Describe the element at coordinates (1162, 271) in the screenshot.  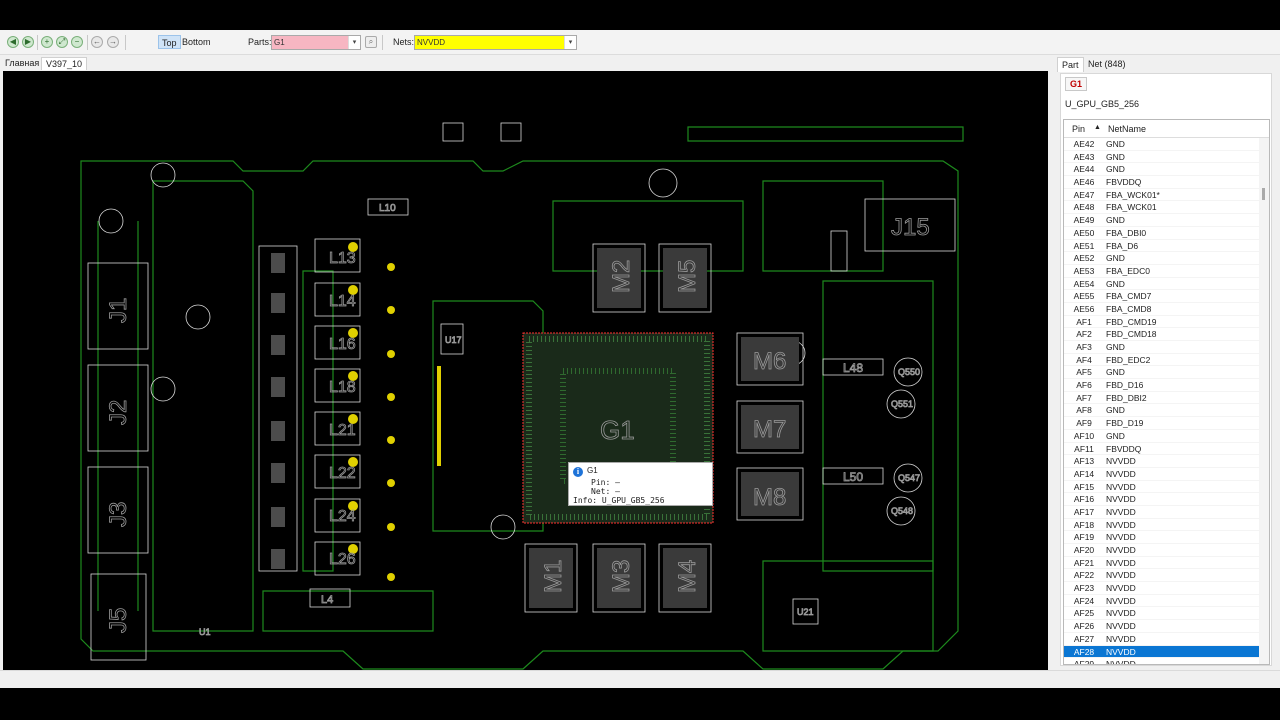
I see `table-row: AE53 FBA_EDC0` at that location.